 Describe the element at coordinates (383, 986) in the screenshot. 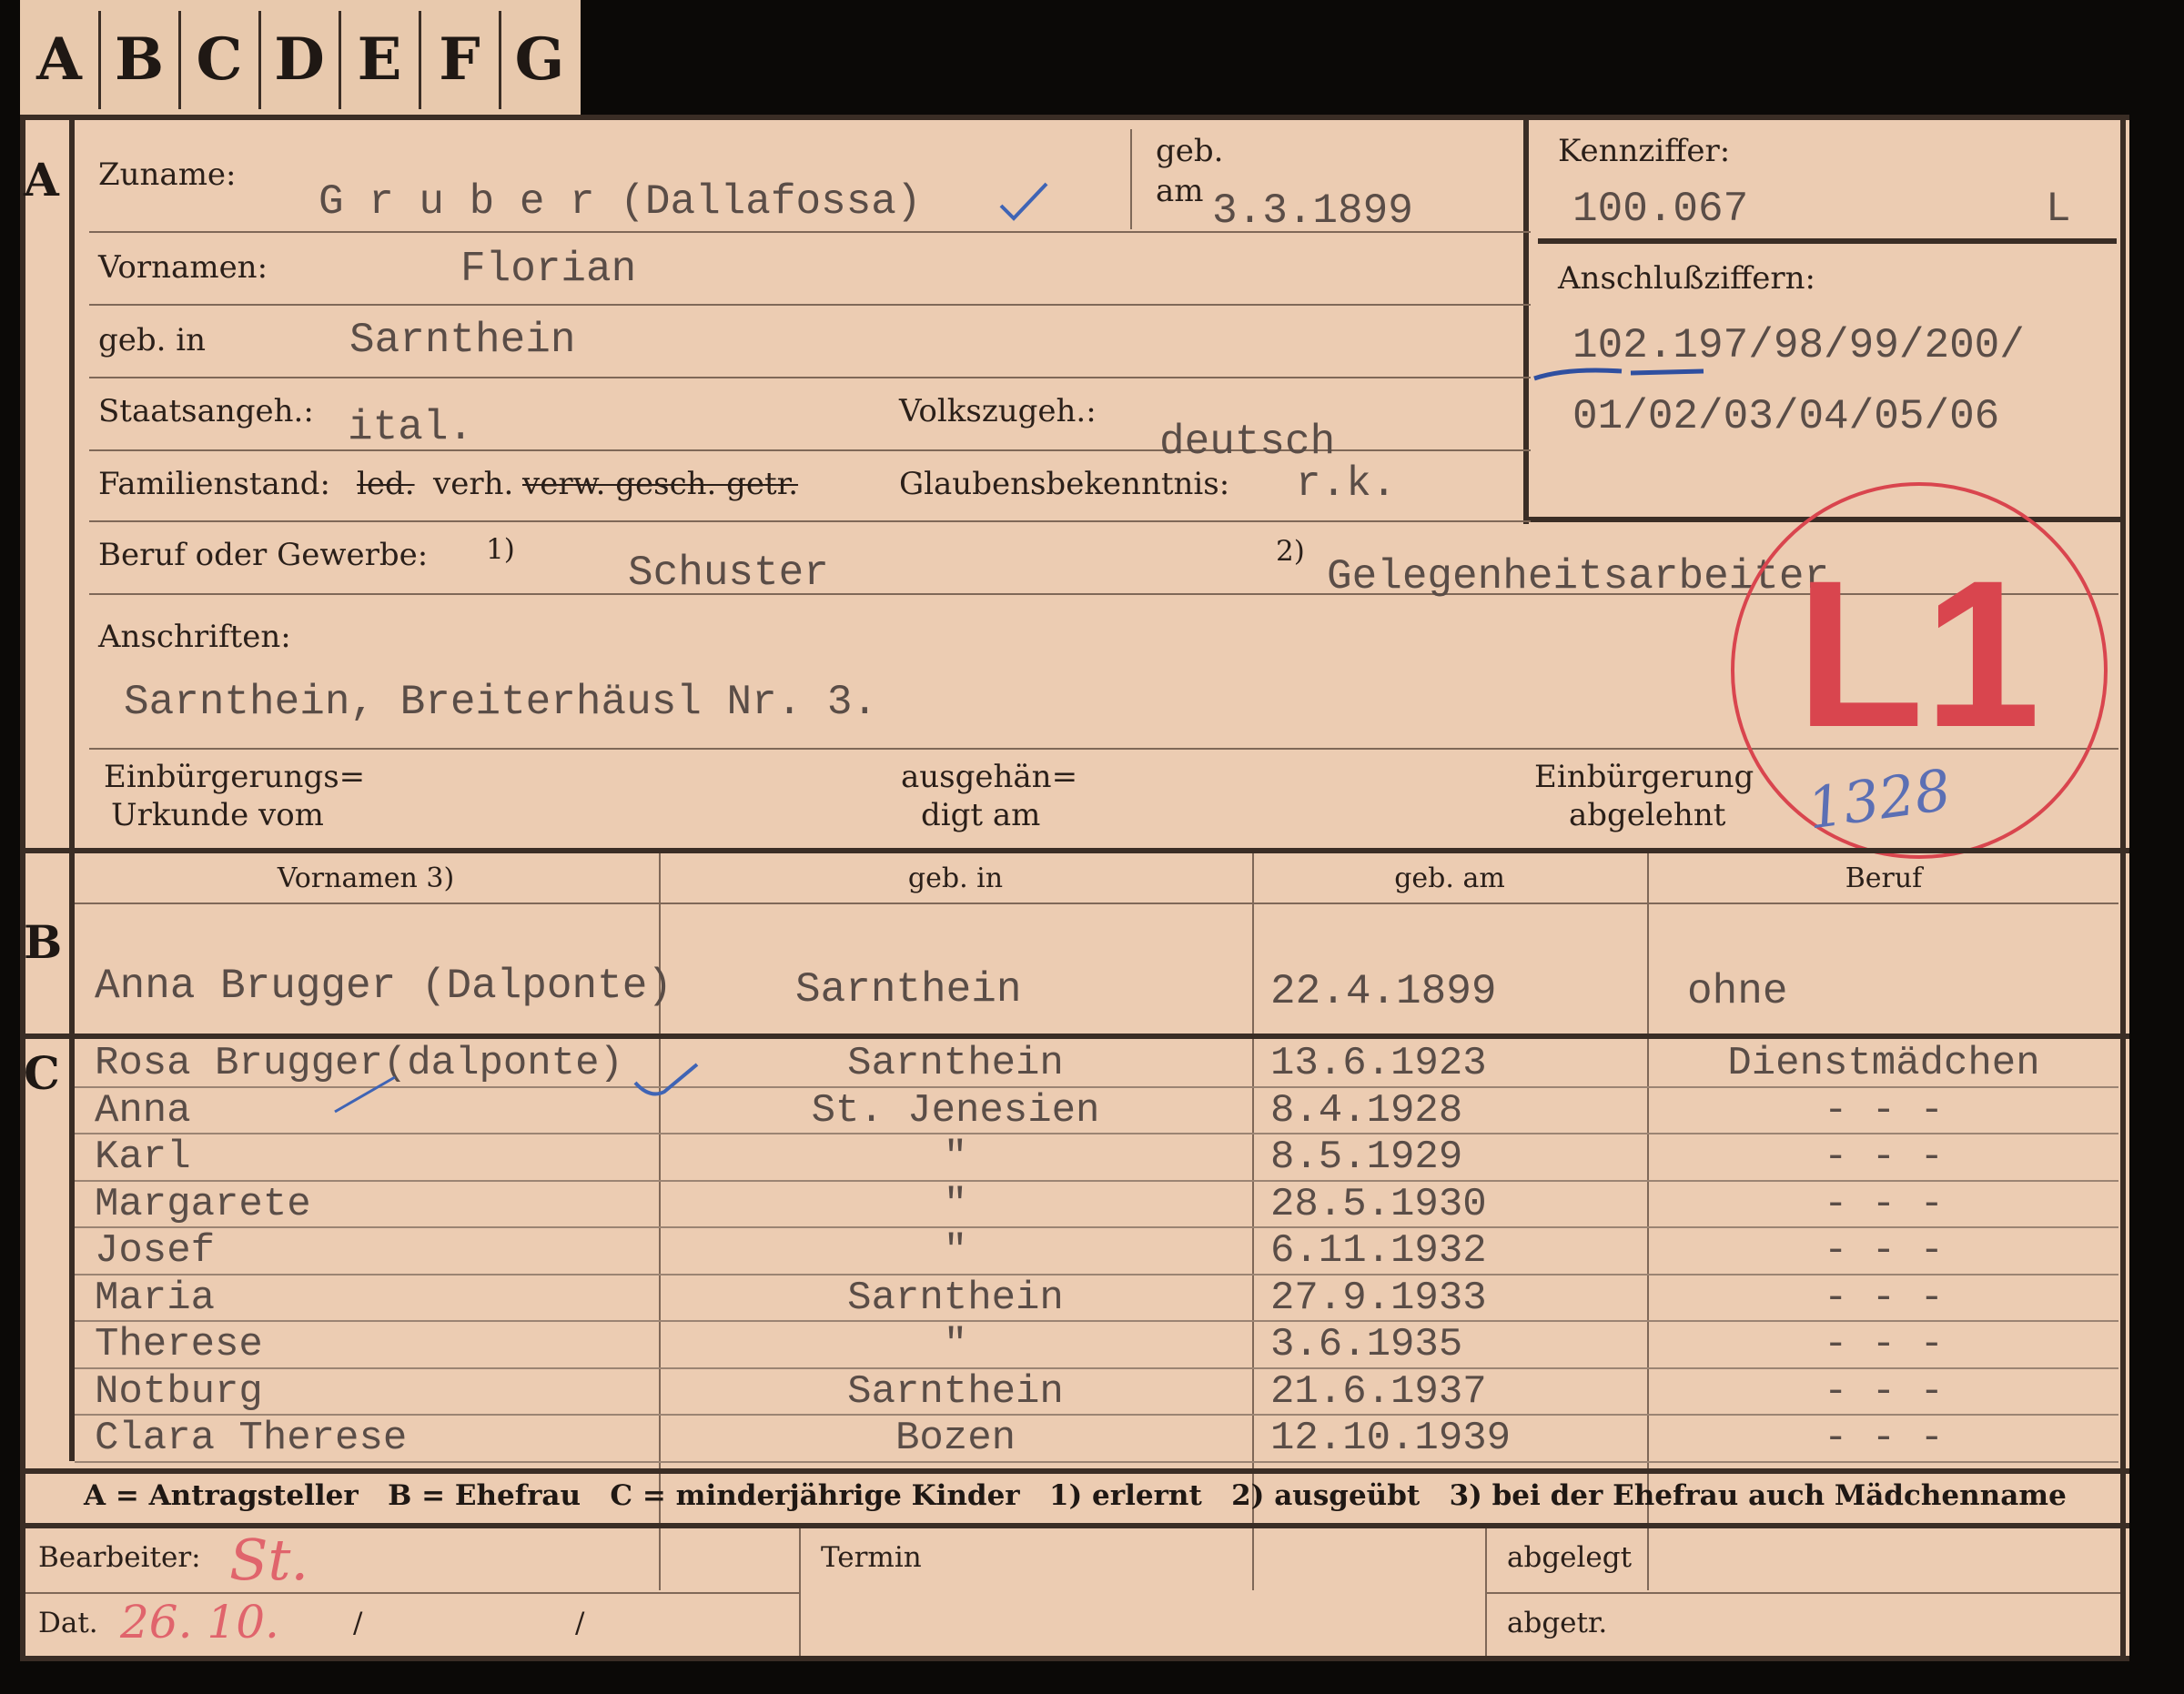

I see `spouse-name: Anna Brugger (Dalponte)` at that location.